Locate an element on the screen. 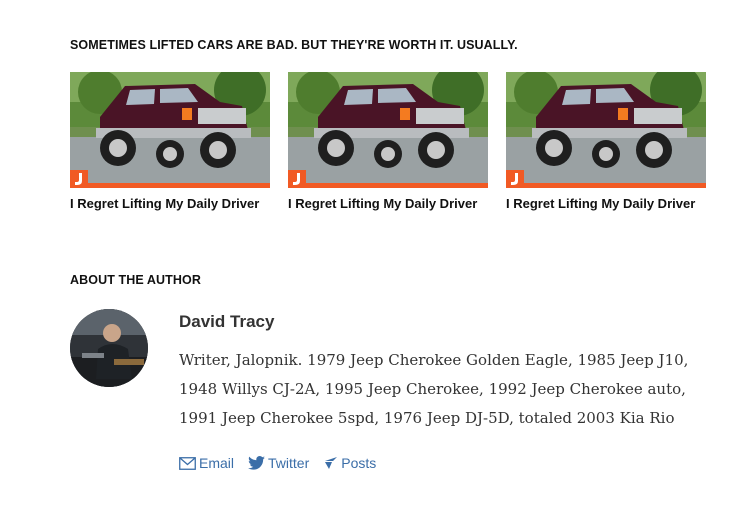 This screenshot has width=748, height=517. author-links: Email Twitter Posts is located at coordinates (277, 463).